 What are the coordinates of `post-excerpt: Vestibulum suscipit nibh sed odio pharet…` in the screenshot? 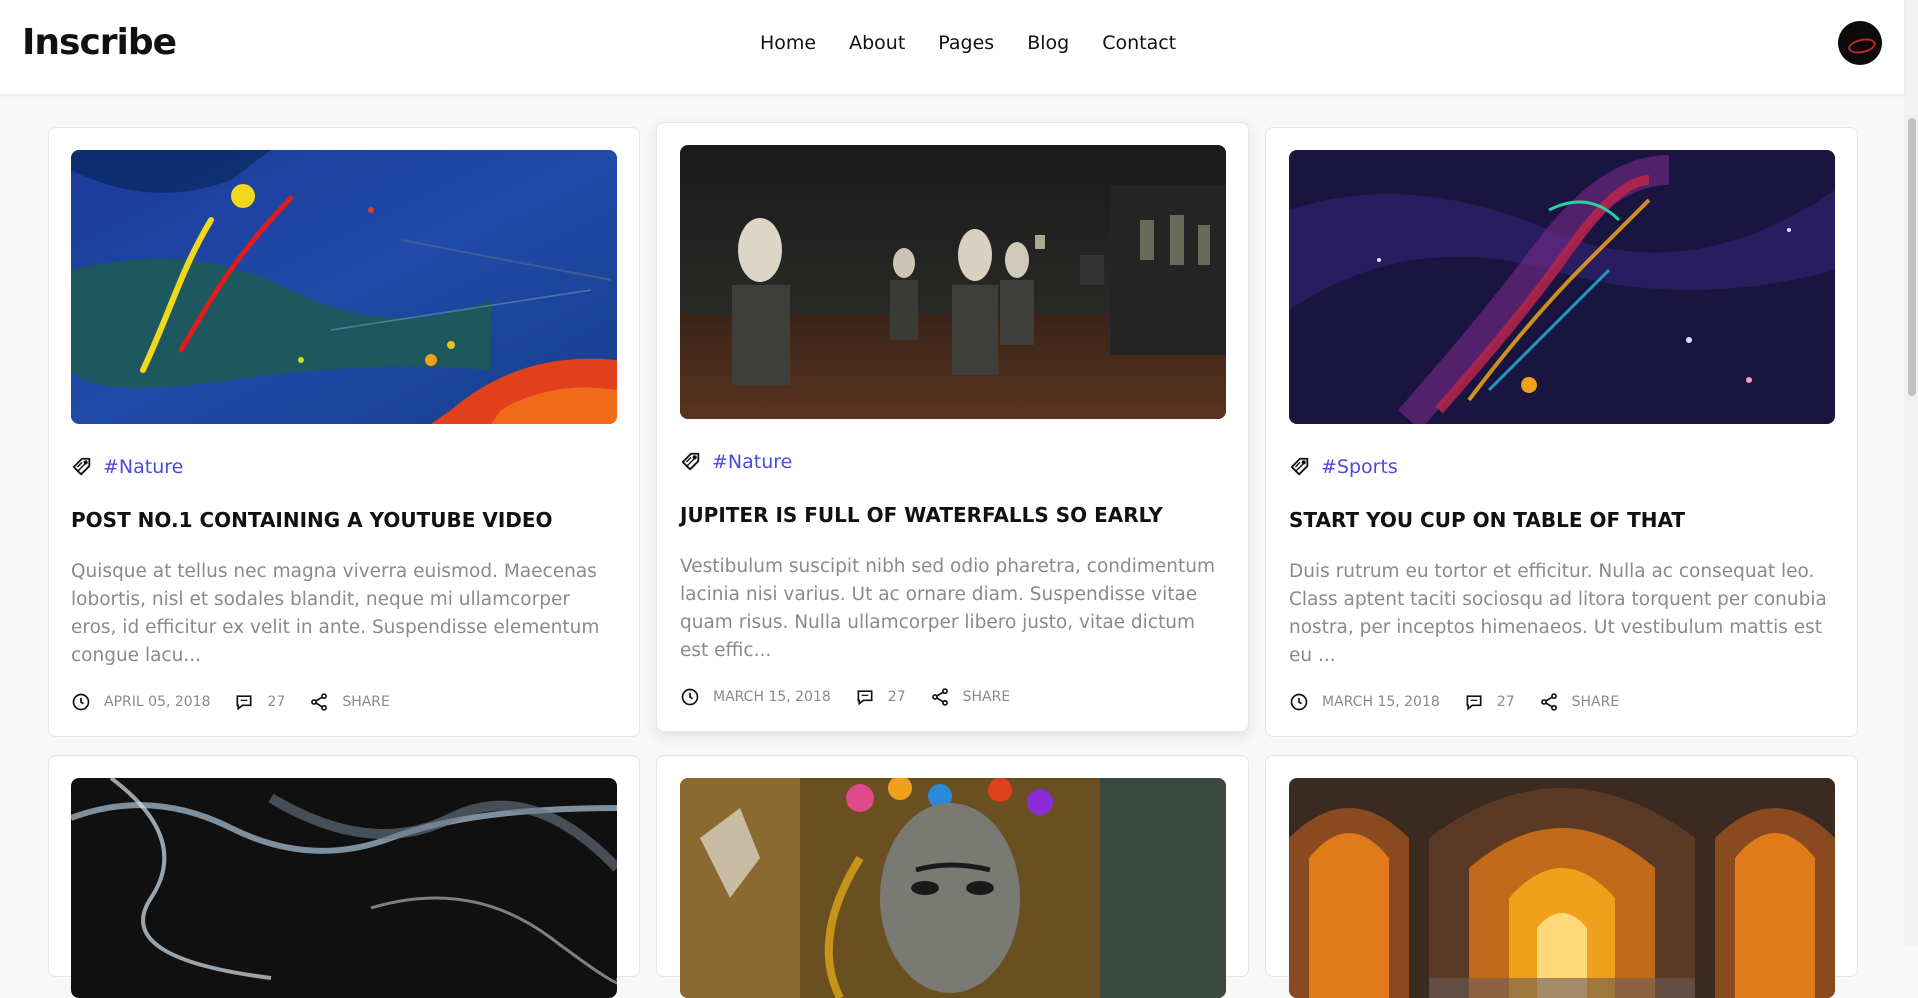 It's located at (948, 608).